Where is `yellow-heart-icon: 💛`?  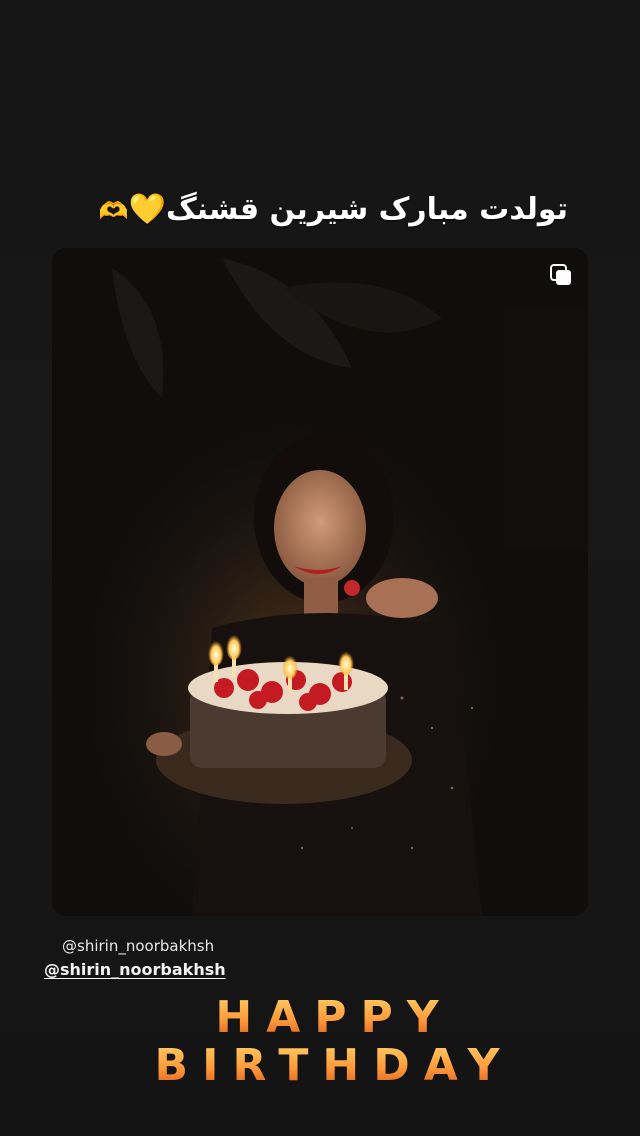
yellow-heart-icon: 💛 is located at coordinates (147, 209).